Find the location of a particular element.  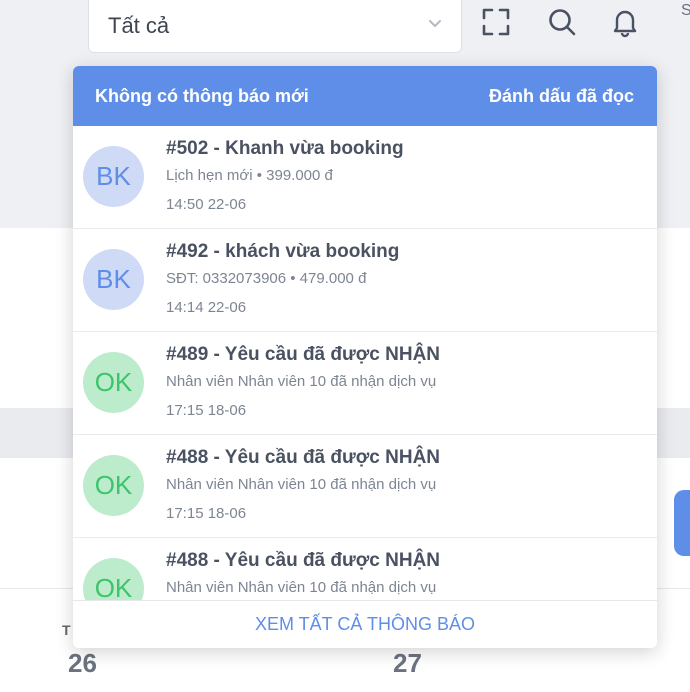

notification-footer: XEM TẤT CẢ THÔNG BÁO is located at coordinates (365, 624).